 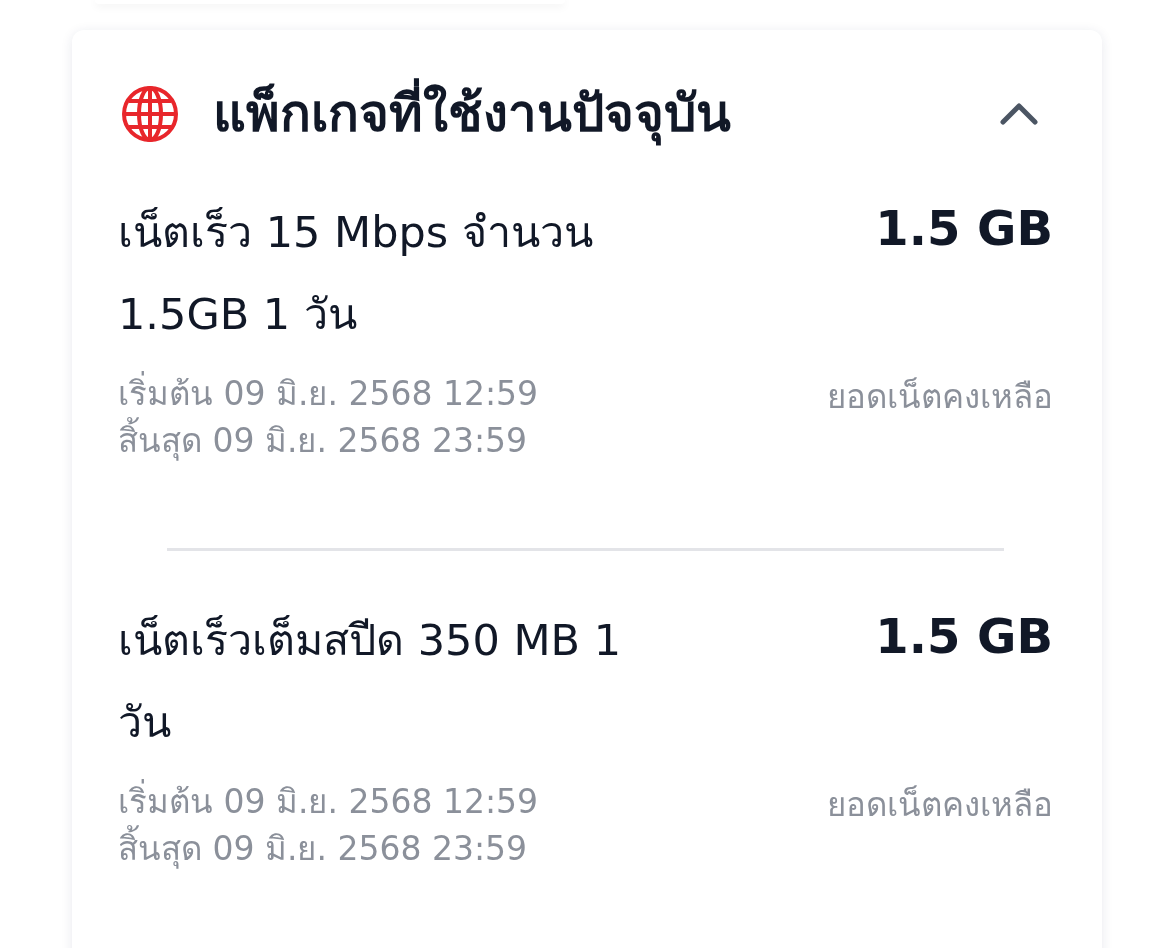 I want to click on package-name: เน็ตเร็ว 15 Mbps จำนวน 1.5GB 1 วัน, so click(x=356, y=273).